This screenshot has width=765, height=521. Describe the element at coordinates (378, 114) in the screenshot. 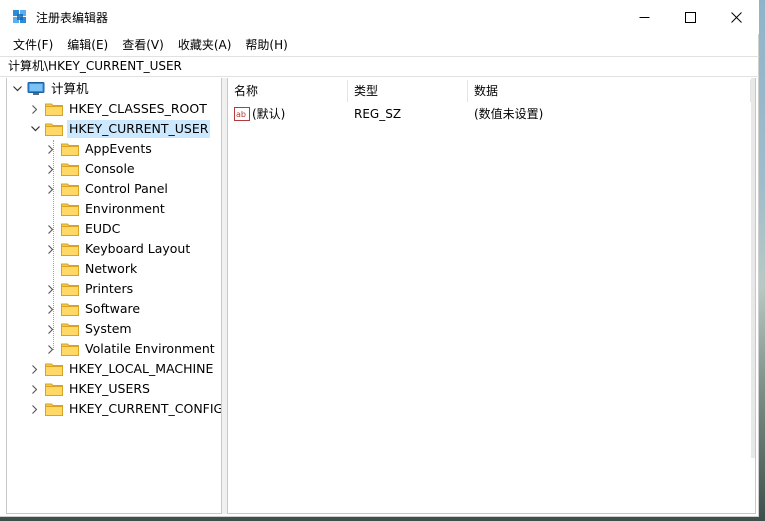

I see `value-type: REG_SZ` at that location.